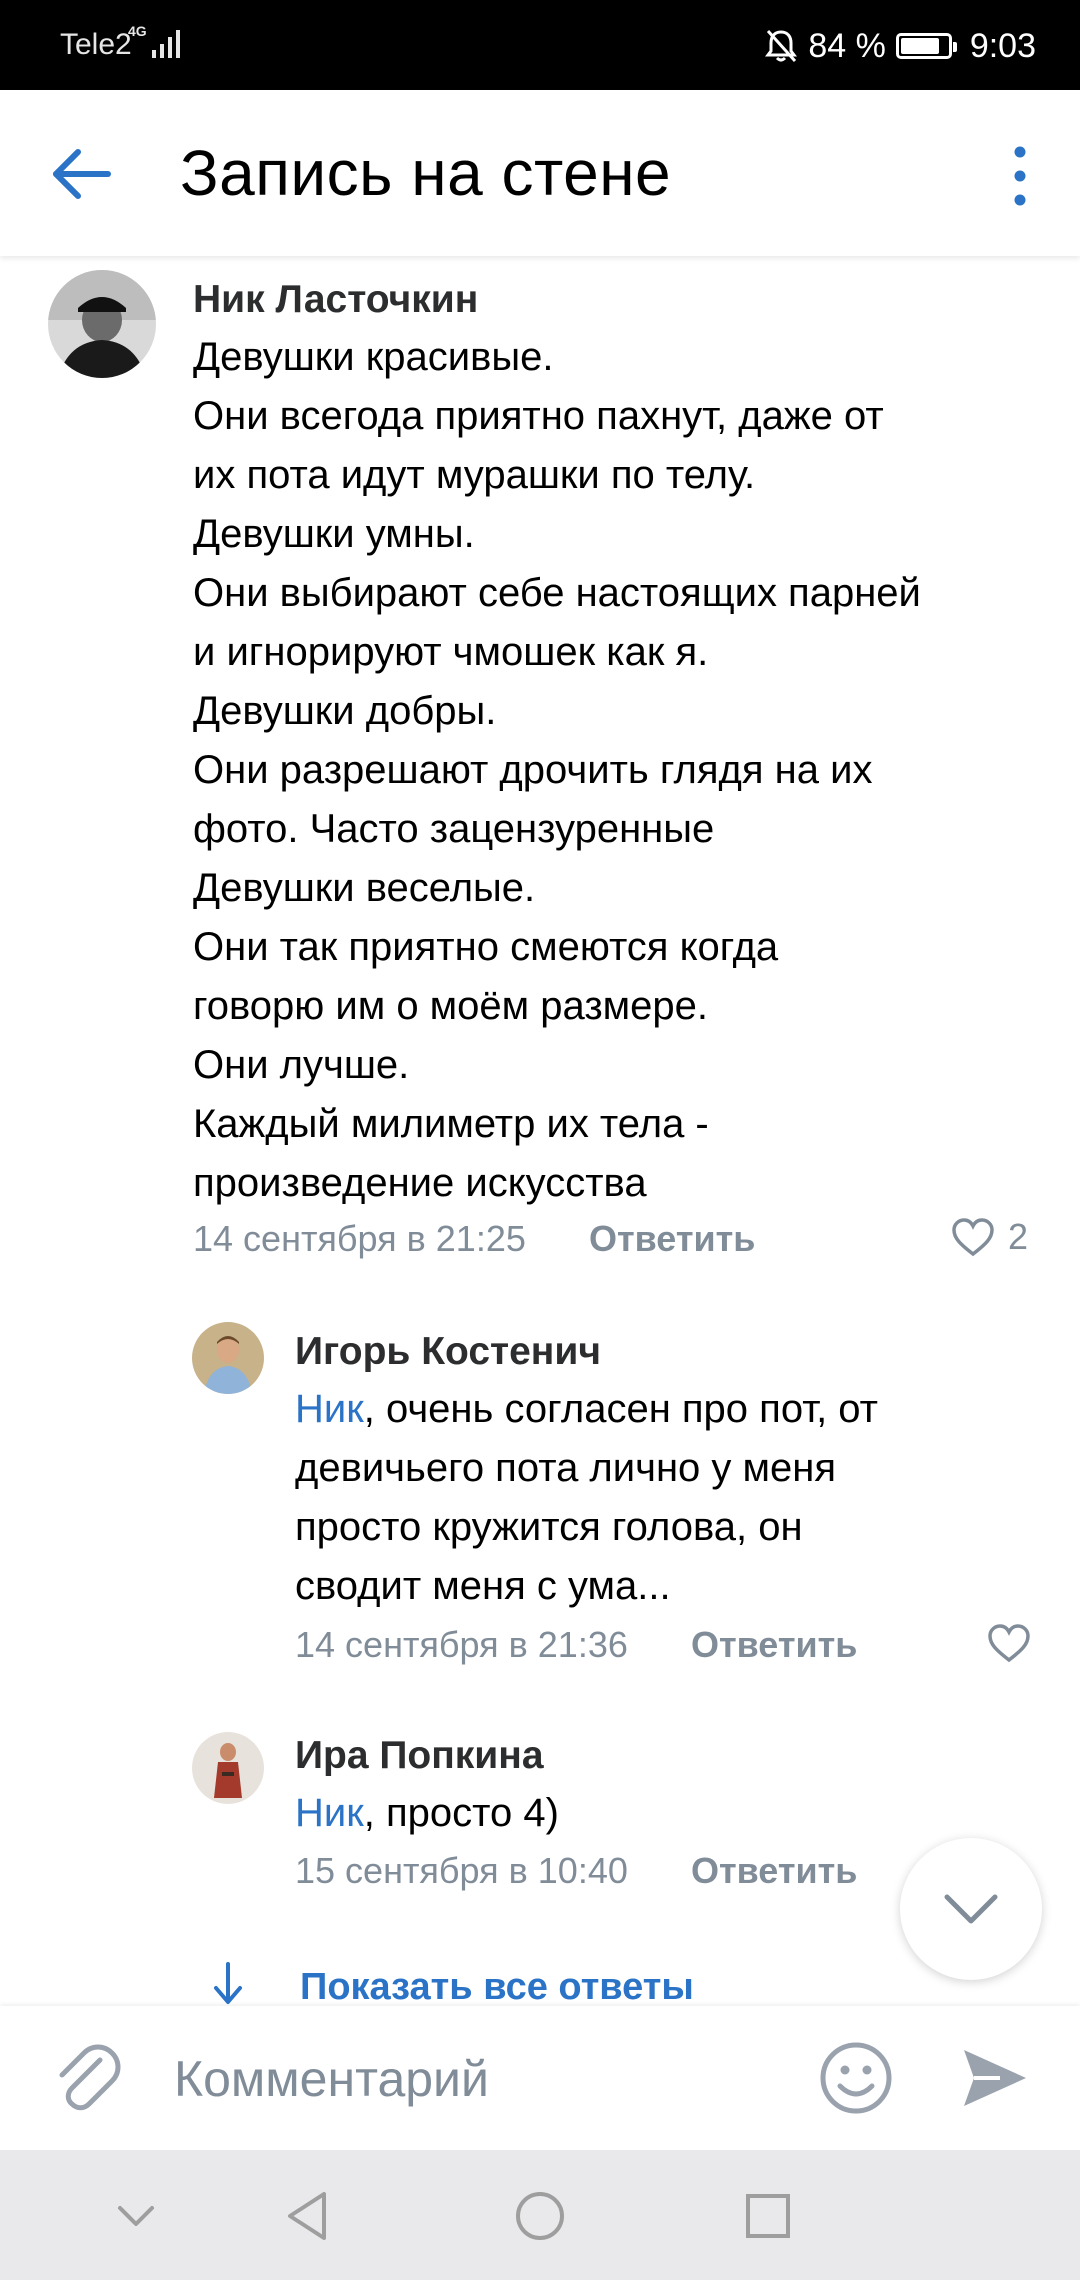  What do you see at coordinates (228, 1983) in the screenshot?
I see `arrow-down-icon` at bounding box center [228, 1983].